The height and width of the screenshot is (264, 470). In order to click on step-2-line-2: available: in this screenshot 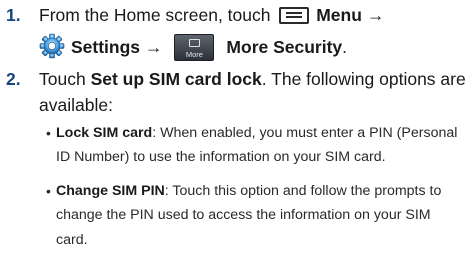, I will do `click(76, 105)`.